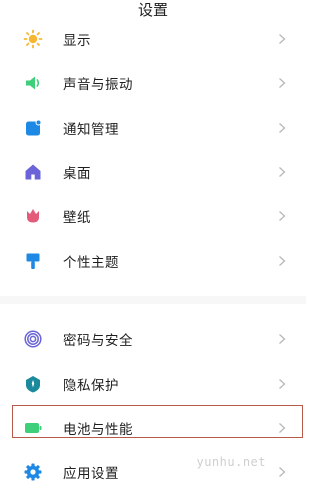 Image resolution: width=320 pixels, height=492 pixels. Describe the element at coordinates (153, 216) in the screenshot. I see `settings-item-wallpaper: 壁纸` at that location.